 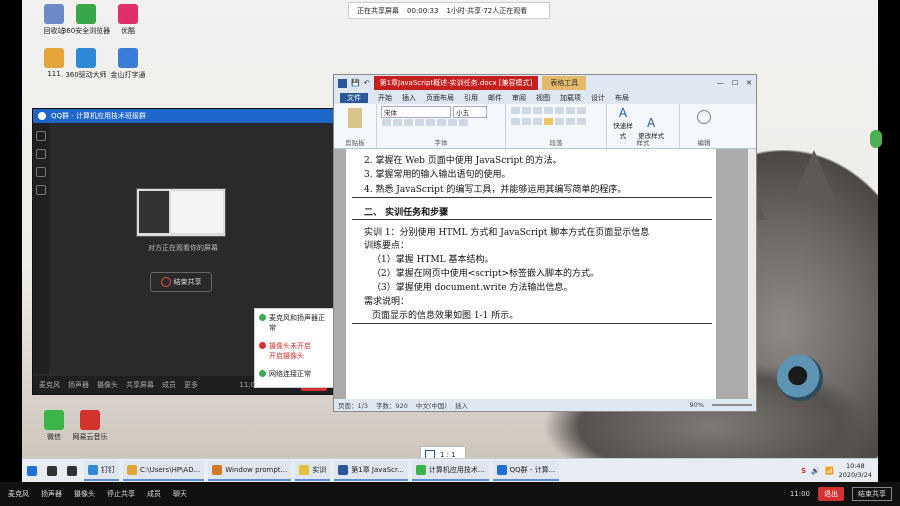 What do you see at coordinates (735, 83) in the screenshot?
I see `maximize-icon: ☐` at bounding box center [735, 83].